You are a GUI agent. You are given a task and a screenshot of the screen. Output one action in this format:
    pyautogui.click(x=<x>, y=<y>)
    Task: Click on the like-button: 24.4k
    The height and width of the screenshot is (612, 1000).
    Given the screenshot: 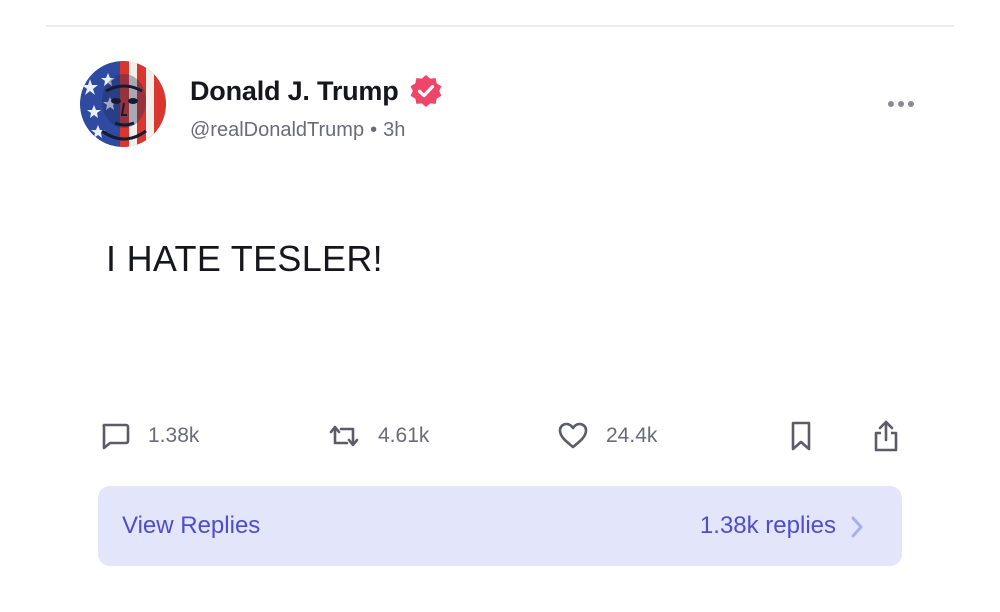 What is the action you would take?
    pyautogui.click(x=606, y=436)
    